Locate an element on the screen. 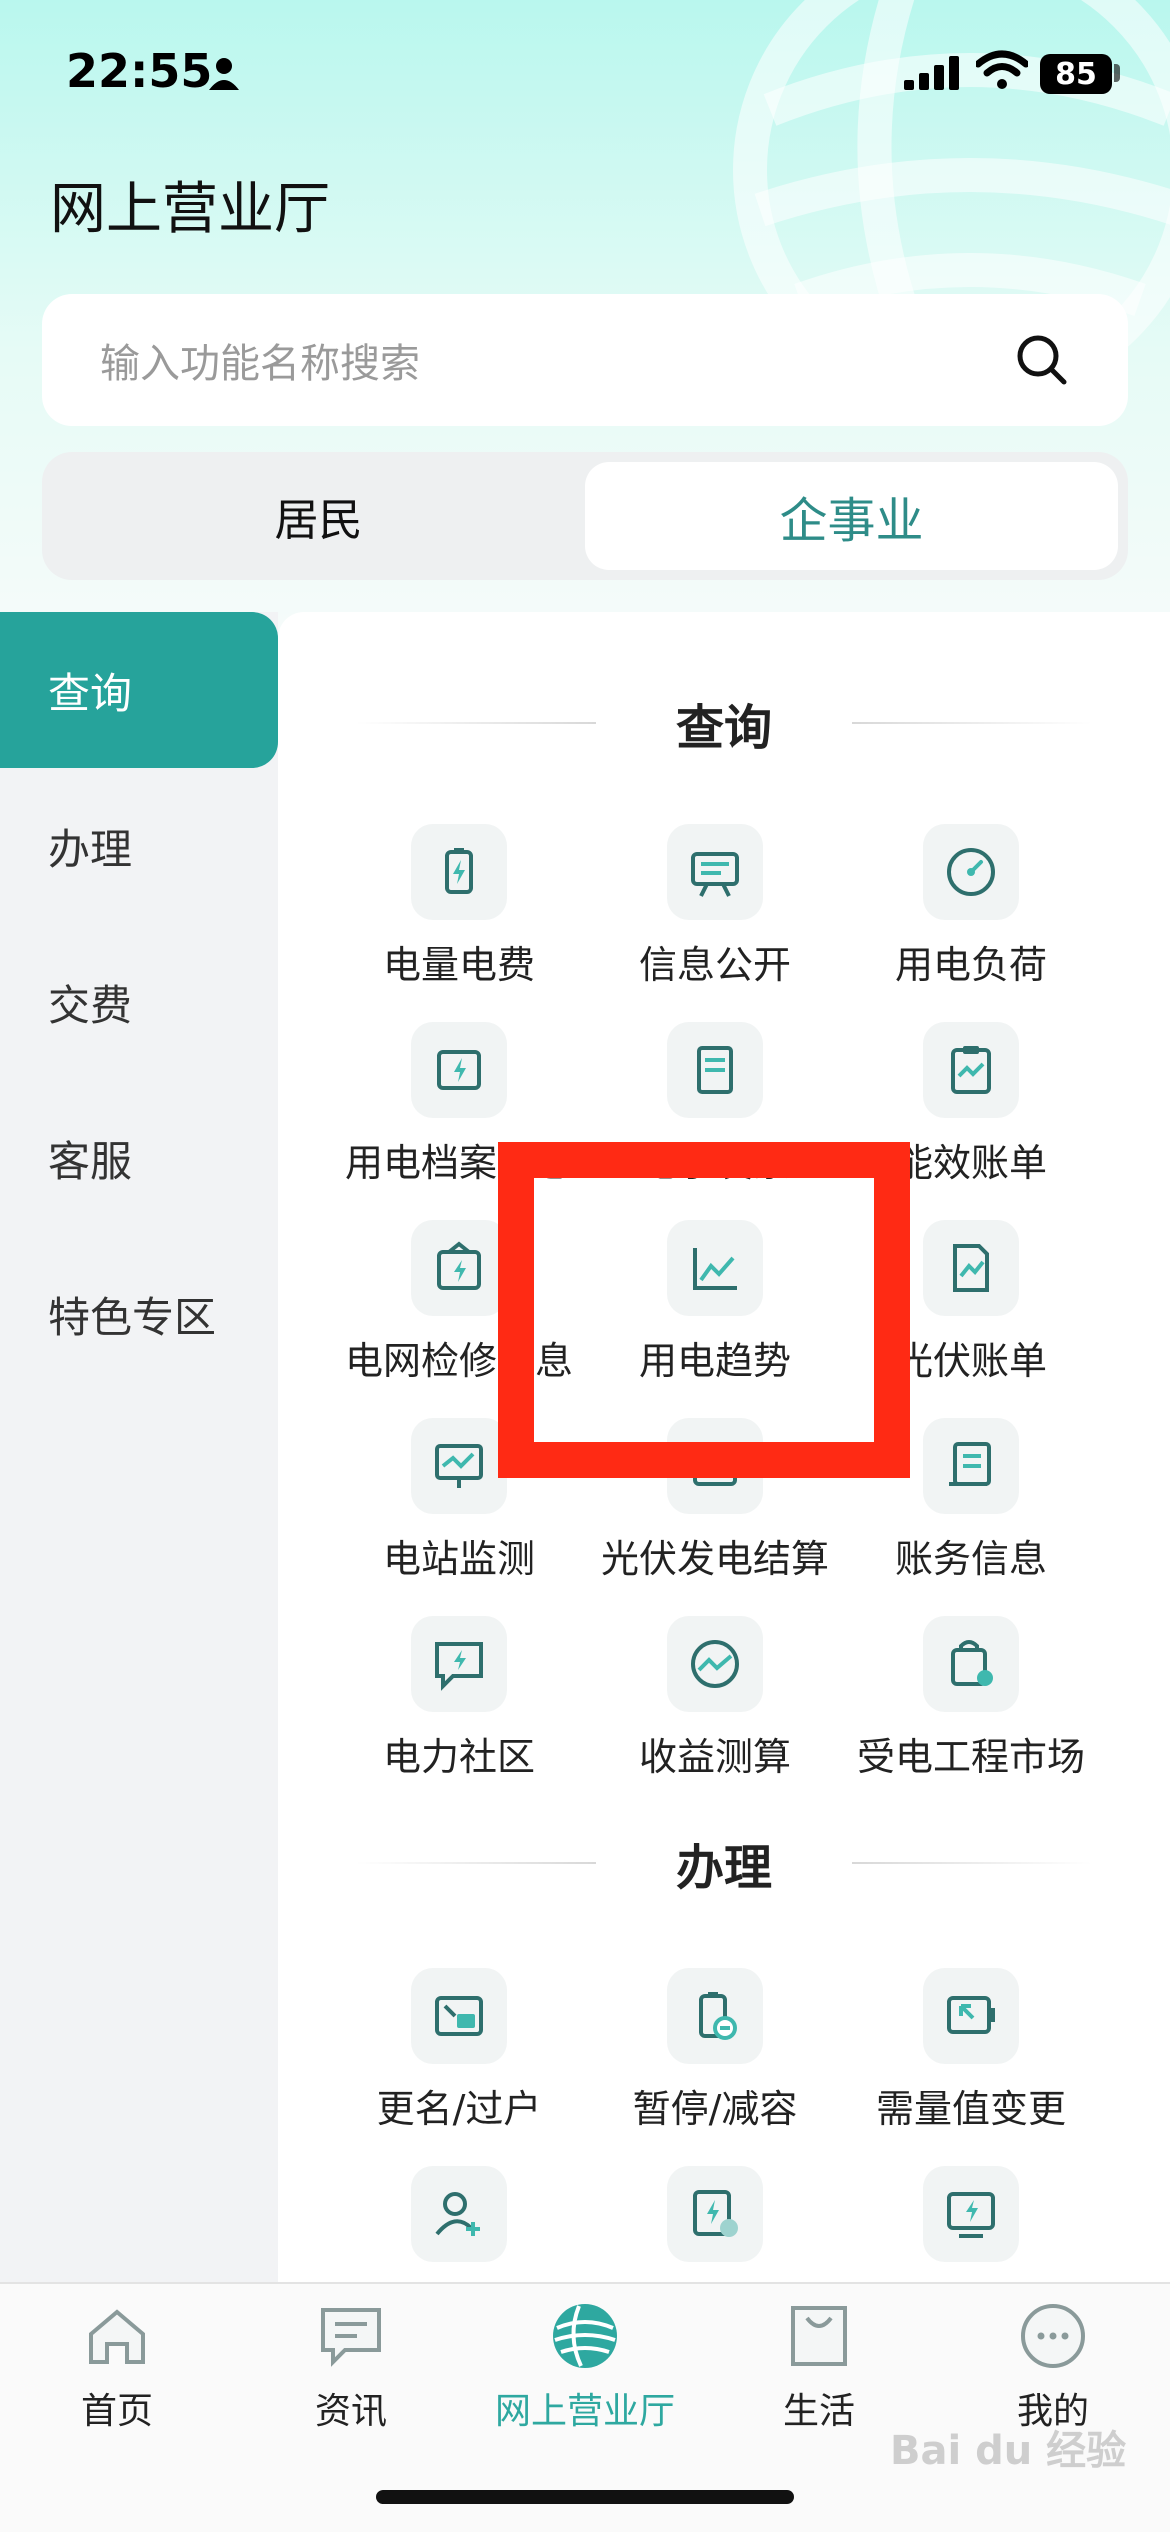 Image resolution: width=1170 pixels, height=2532 pixels. function-item-label: 用电负荷 is located at coordinates (970, 965).